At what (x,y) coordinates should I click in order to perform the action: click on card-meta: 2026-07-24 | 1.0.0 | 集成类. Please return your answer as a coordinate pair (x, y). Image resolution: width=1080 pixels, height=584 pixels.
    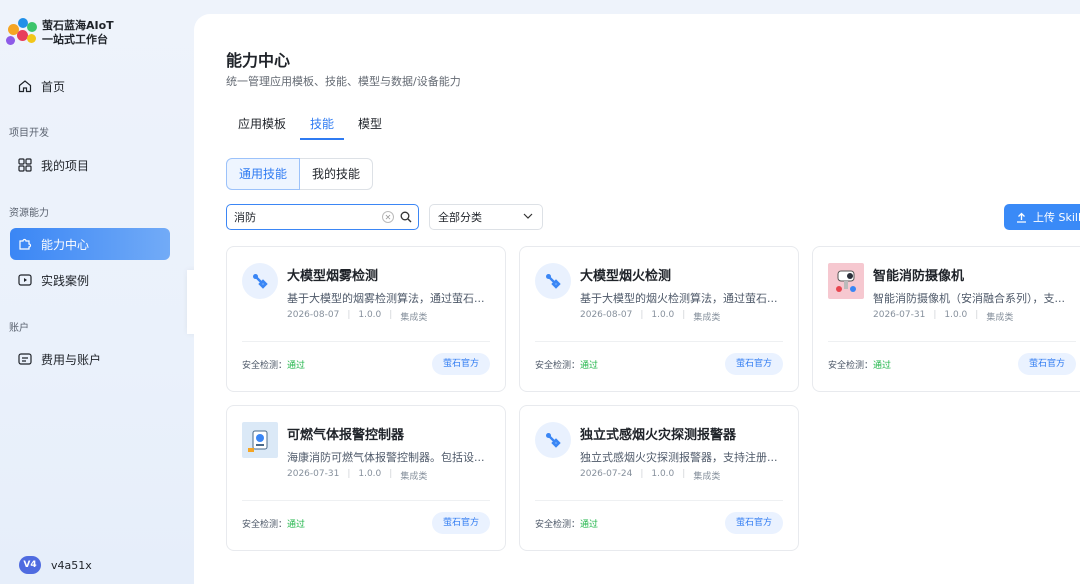
    Looking at the image, I should click on (650, 475).